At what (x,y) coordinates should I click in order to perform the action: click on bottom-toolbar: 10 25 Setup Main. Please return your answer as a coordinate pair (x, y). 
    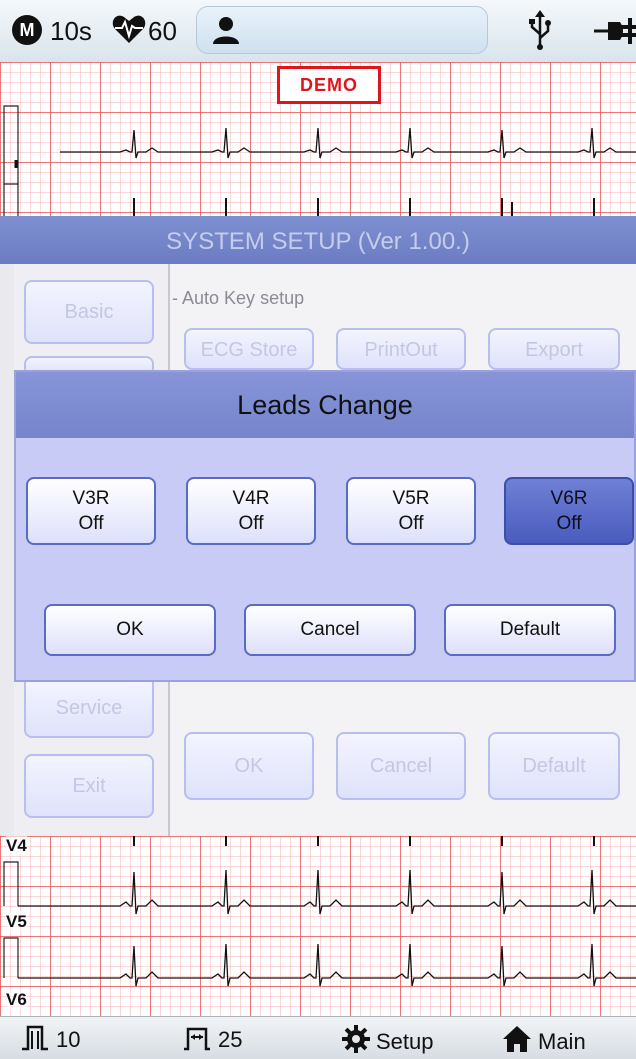
    Looking at the image, I should click on (318, 1037).